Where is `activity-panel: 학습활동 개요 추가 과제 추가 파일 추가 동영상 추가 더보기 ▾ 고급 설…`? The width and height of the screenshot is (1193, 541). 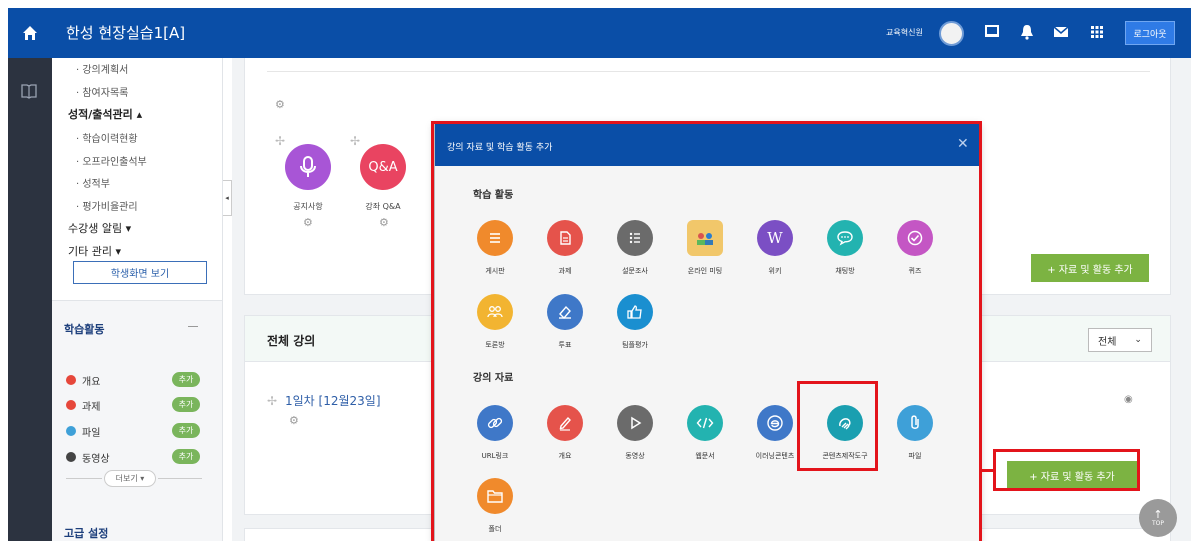 activity-panel: 학습활동 개요 추가 과제 추가 파일 추가 동영상 추가 더보기 ▾ 고급 설… is located at coordinates (137, 420).